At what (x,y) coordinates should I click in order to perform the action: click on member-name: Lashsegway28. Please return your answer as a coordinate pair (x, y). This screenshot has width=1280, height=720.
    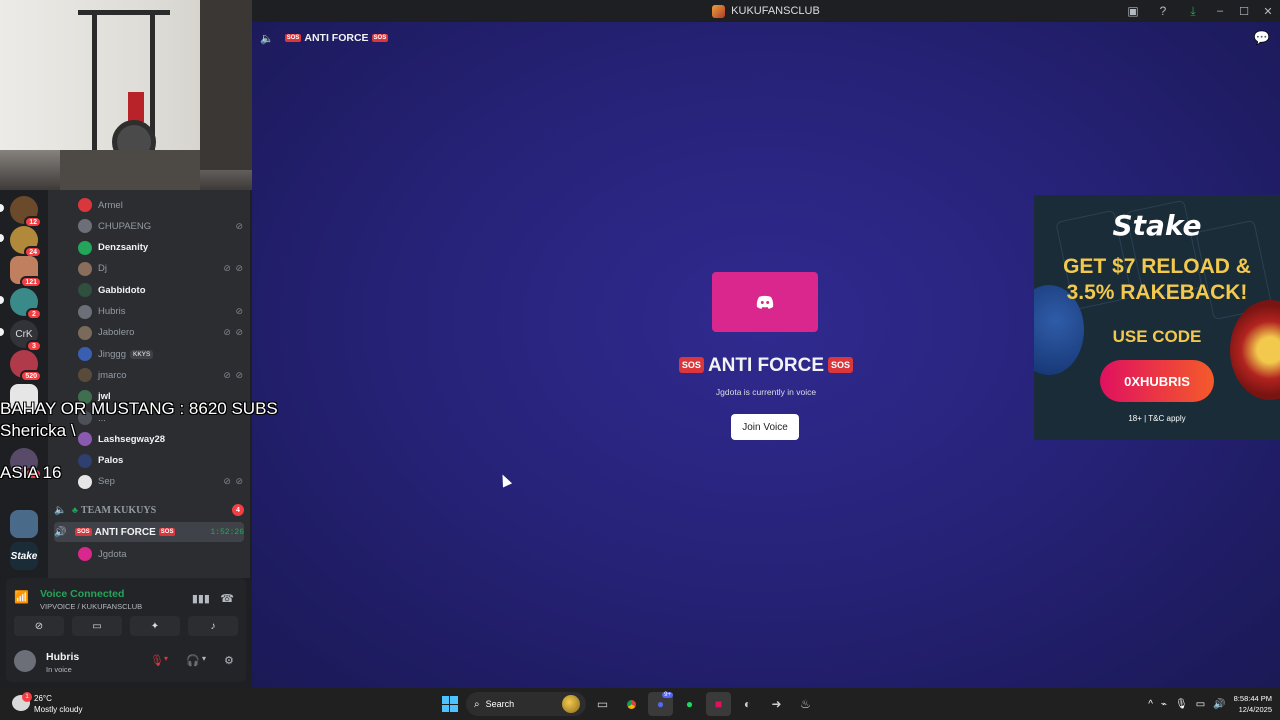
    Looking at the image, I should click on (132, 439).